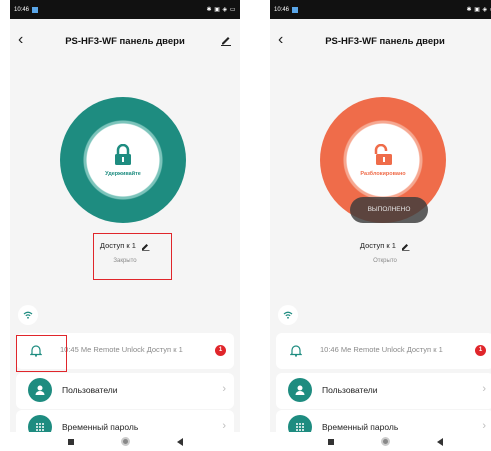 The height and width of the screenshot is (451, 491). I want to click on access-point-name: Доступ к 1, so click(380, 246).